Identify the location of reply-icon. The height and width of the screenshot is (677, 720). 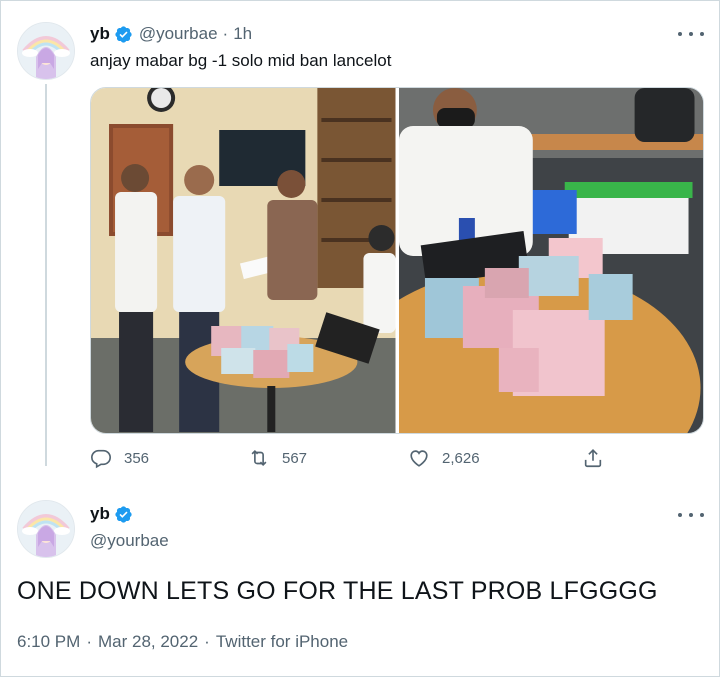
(101, 459).